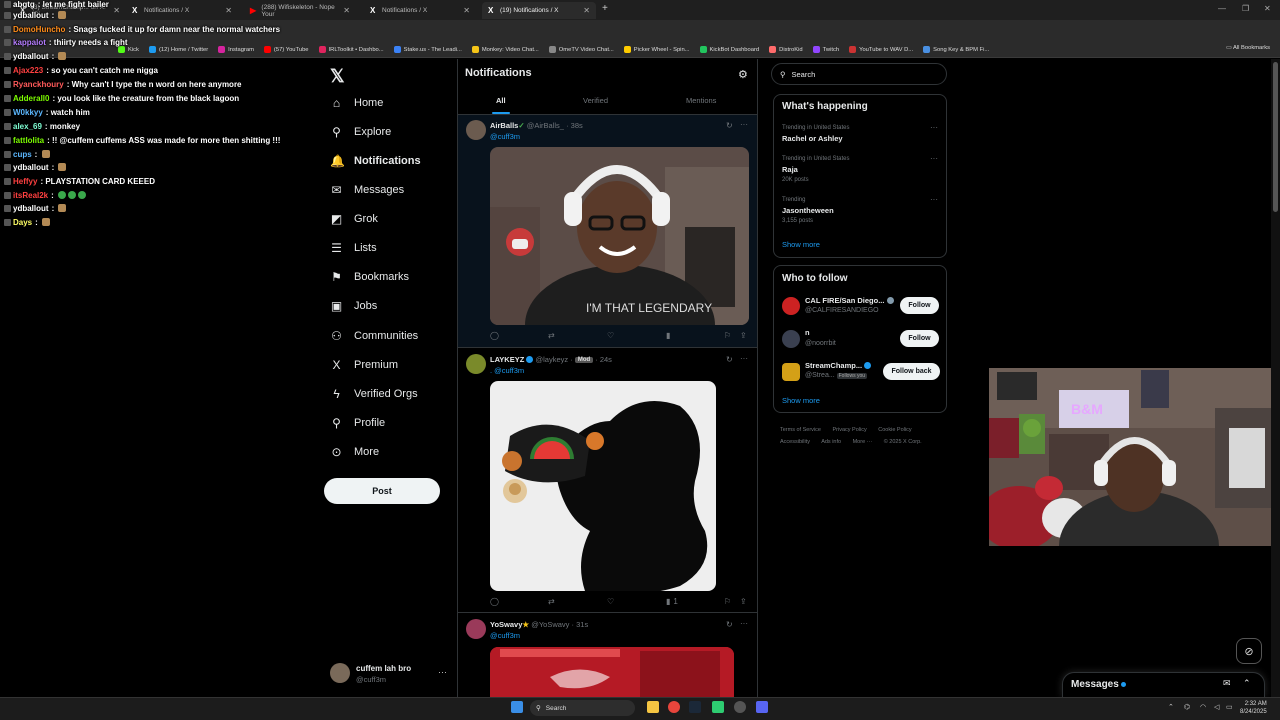 This screenshot has width=1280, height=720. I want to click on battery-icon: ▭, so click(1229, 707).